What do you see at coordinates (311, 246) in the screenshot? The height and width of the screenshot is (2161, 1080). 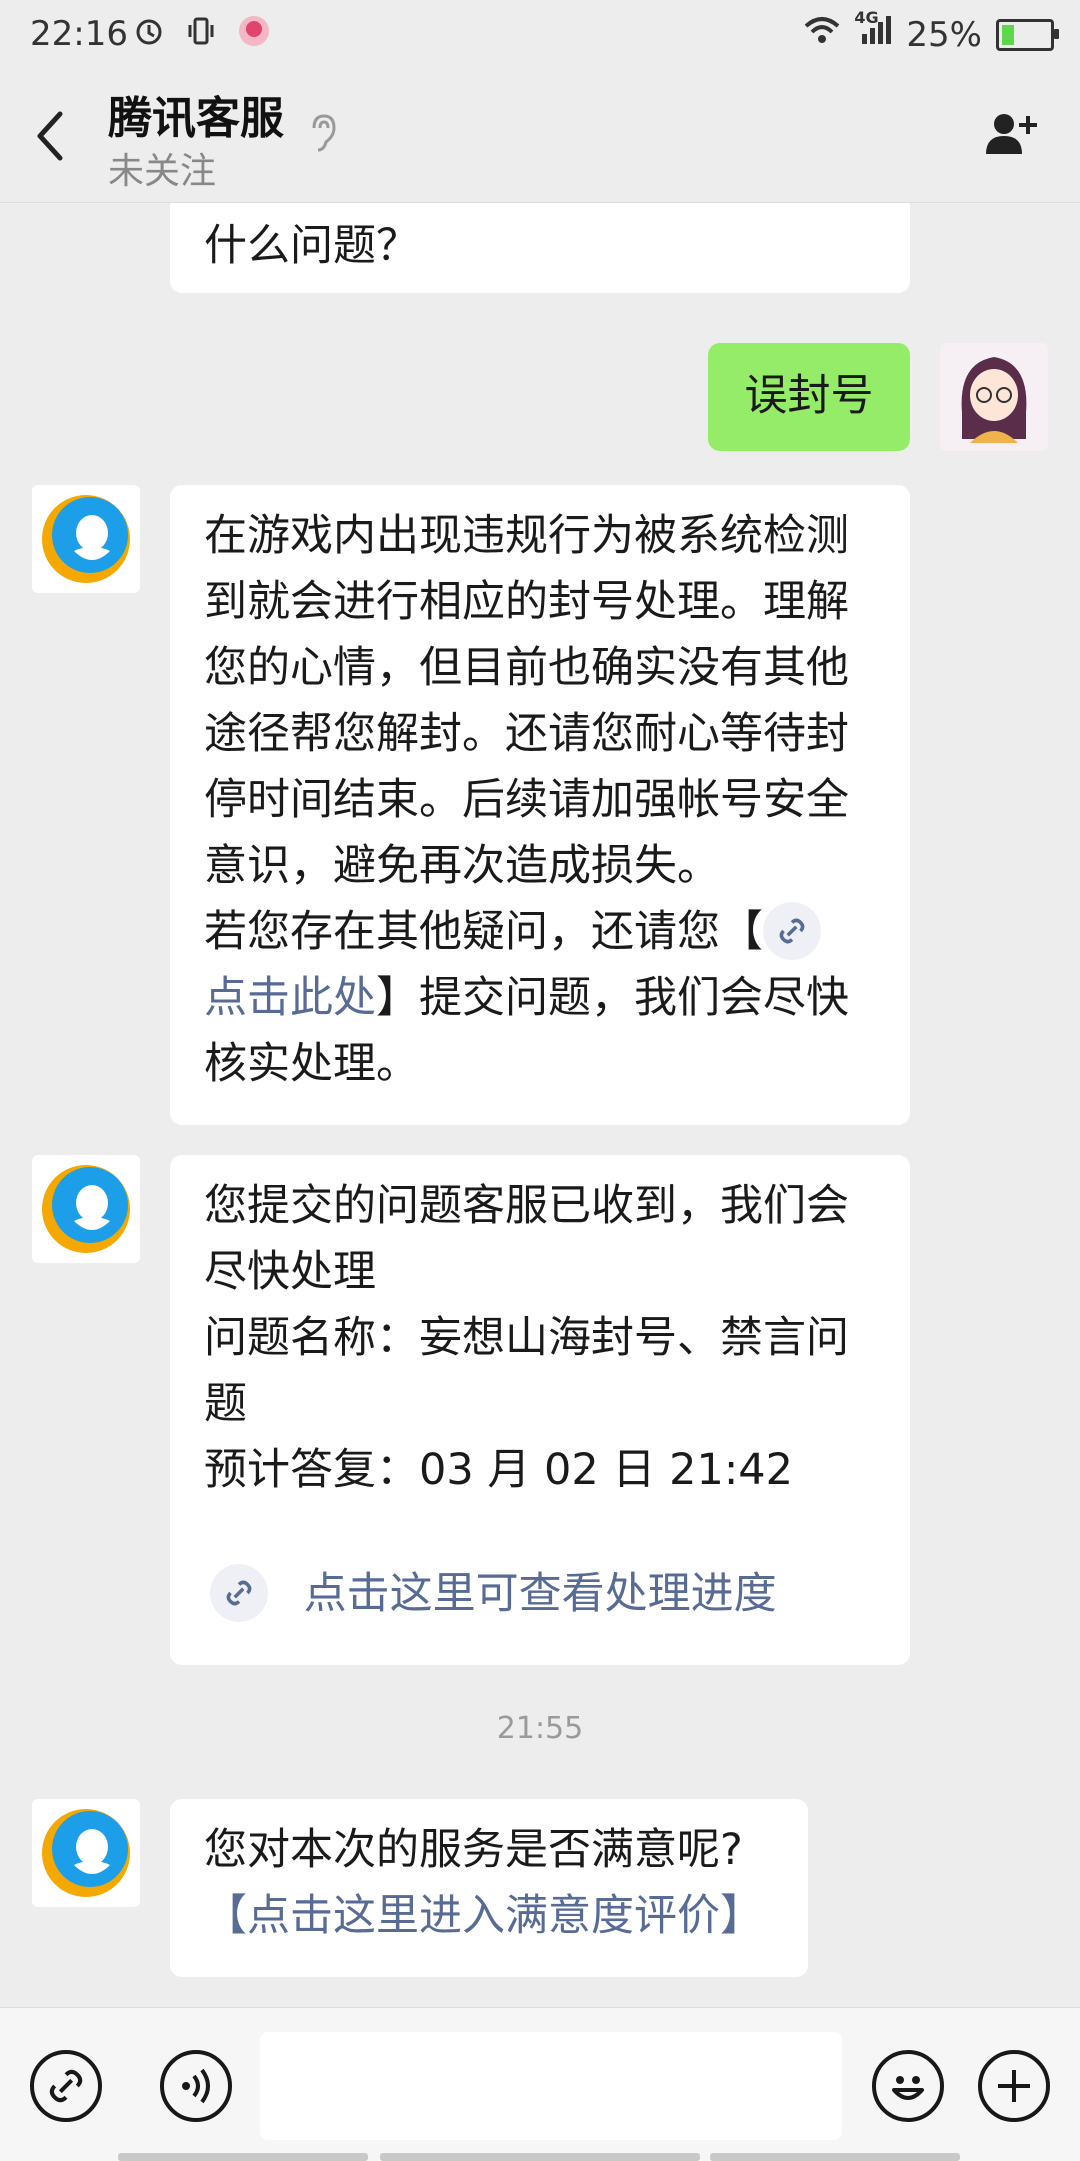 I see `message-line: 什么问题？` at bounding box center [311, 246].